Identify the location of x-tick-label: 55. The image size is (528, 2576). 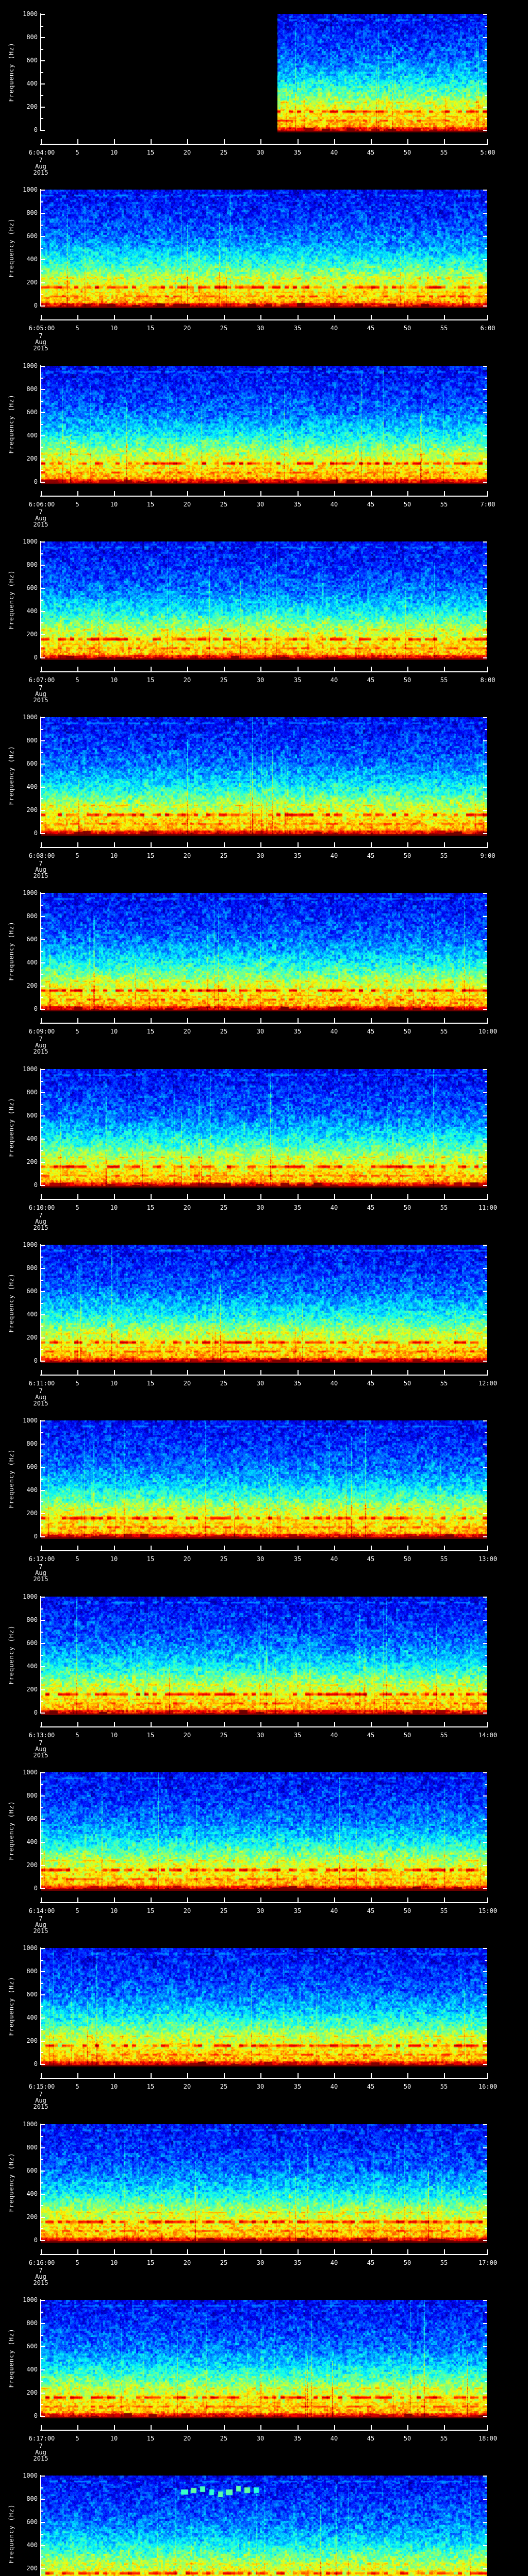
(444, 1735).